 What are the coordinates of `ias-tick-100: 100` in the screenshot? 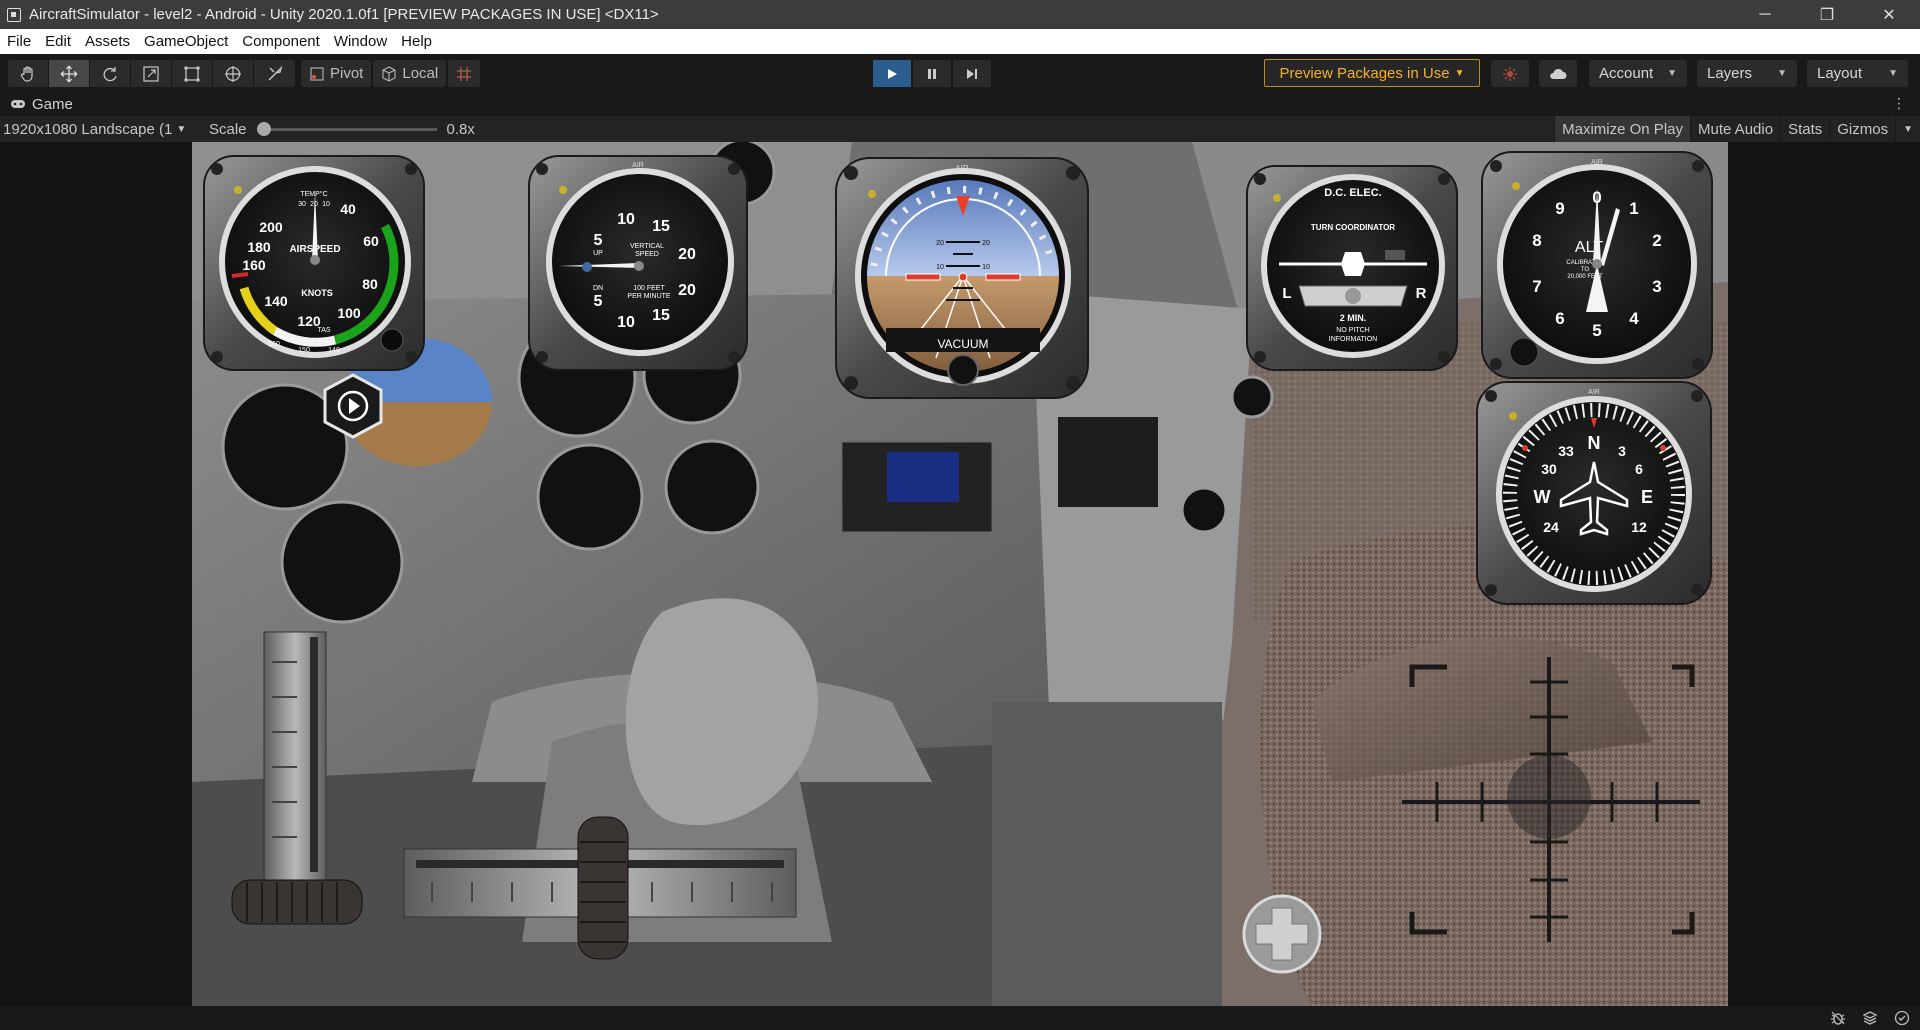 It's located at (349, 313).